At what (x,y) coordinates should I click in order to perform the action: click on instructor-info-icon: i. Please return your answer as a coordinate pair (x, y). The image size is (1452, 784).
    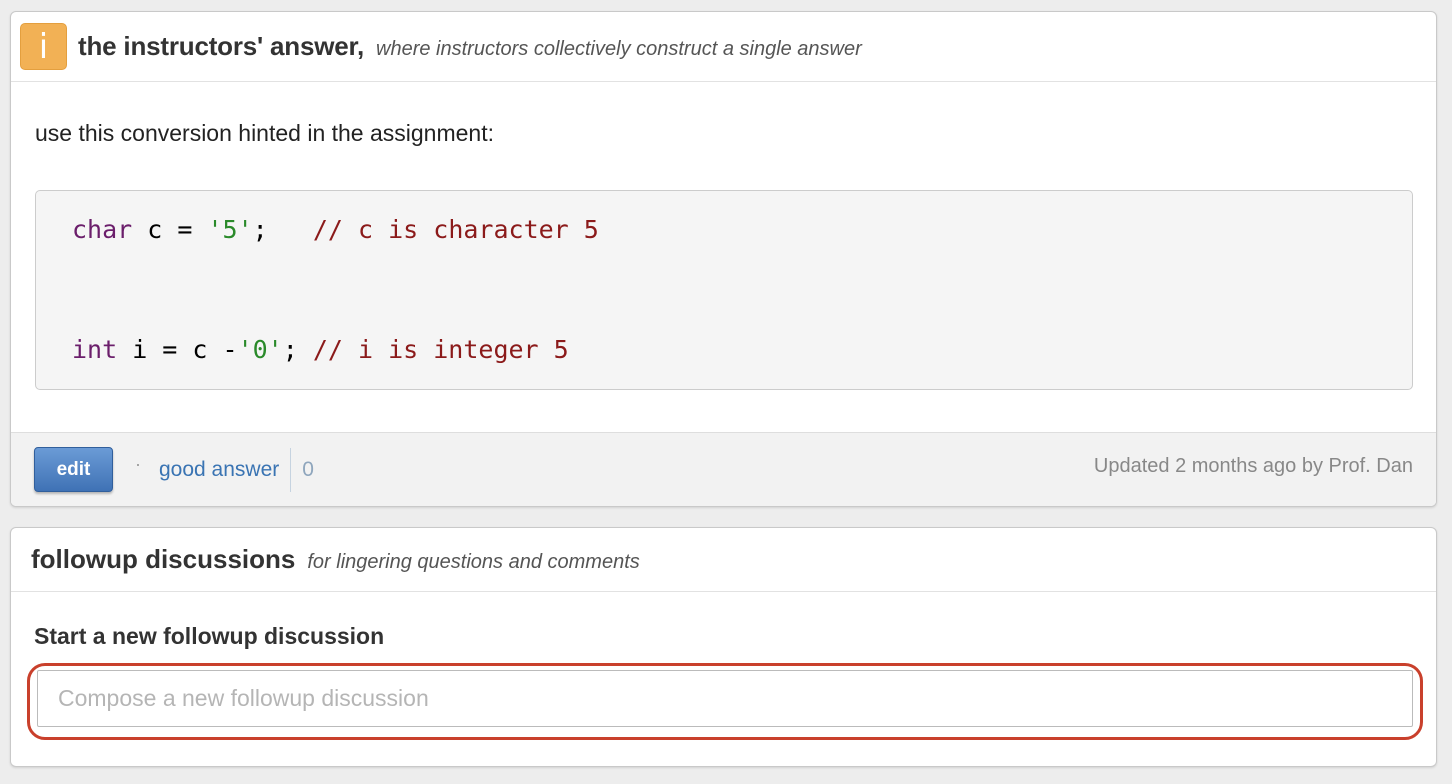
    Looking at the image, I should click on (43, 46).